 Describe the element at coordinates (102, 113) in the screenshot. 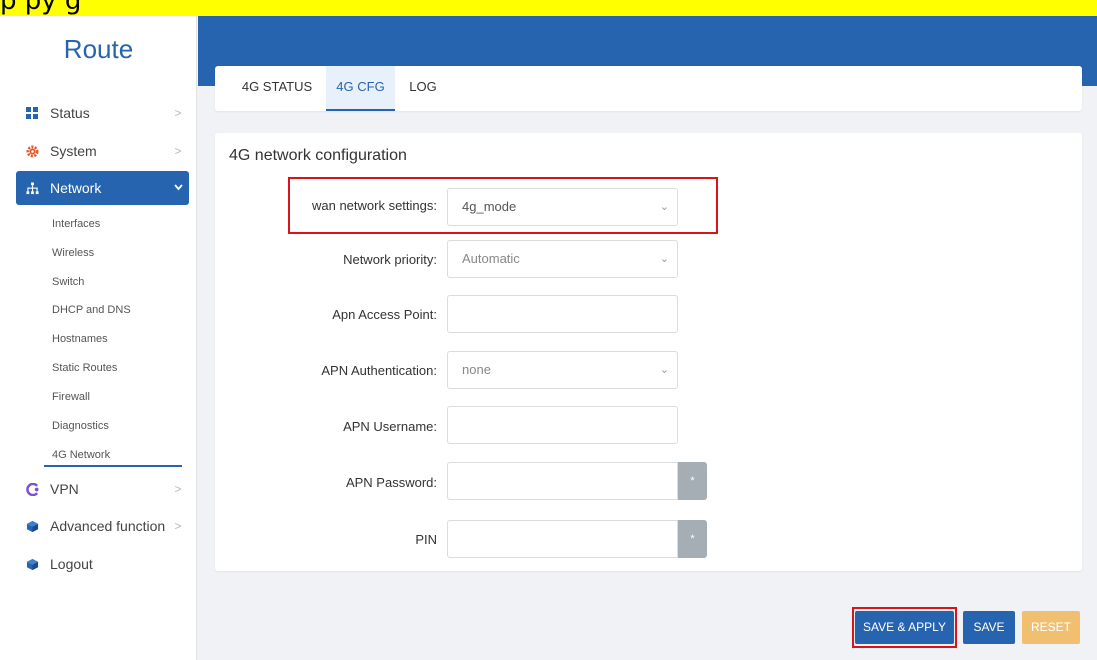

I see `sidebar-item-status: Status >` at that location.